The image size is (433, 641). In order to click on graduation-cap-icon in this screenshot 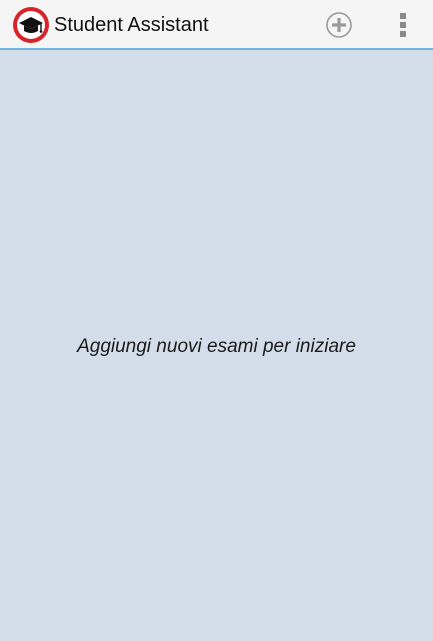, I will do `click(31, 25)`.